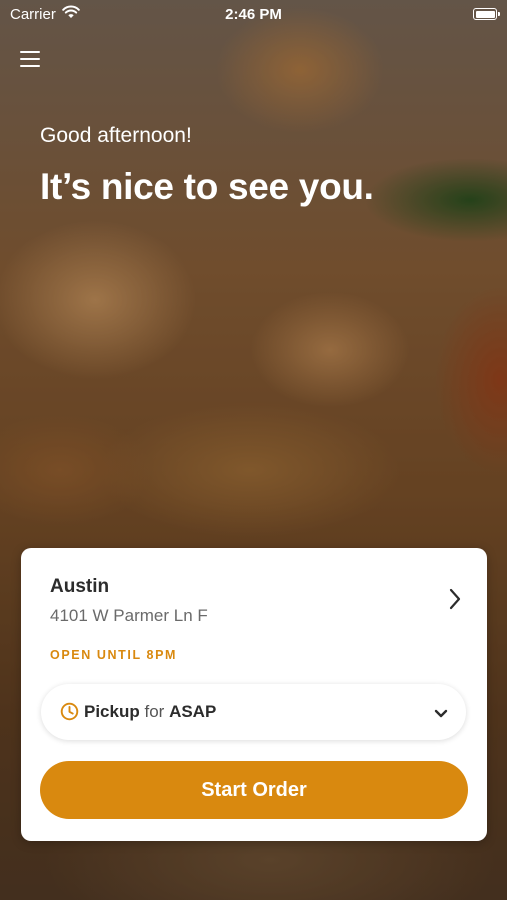  What do you see at coordinates (116, 135) in the screenshot?
I see `greeting-text: Good afternoon!` at bounding box center [116, 135].